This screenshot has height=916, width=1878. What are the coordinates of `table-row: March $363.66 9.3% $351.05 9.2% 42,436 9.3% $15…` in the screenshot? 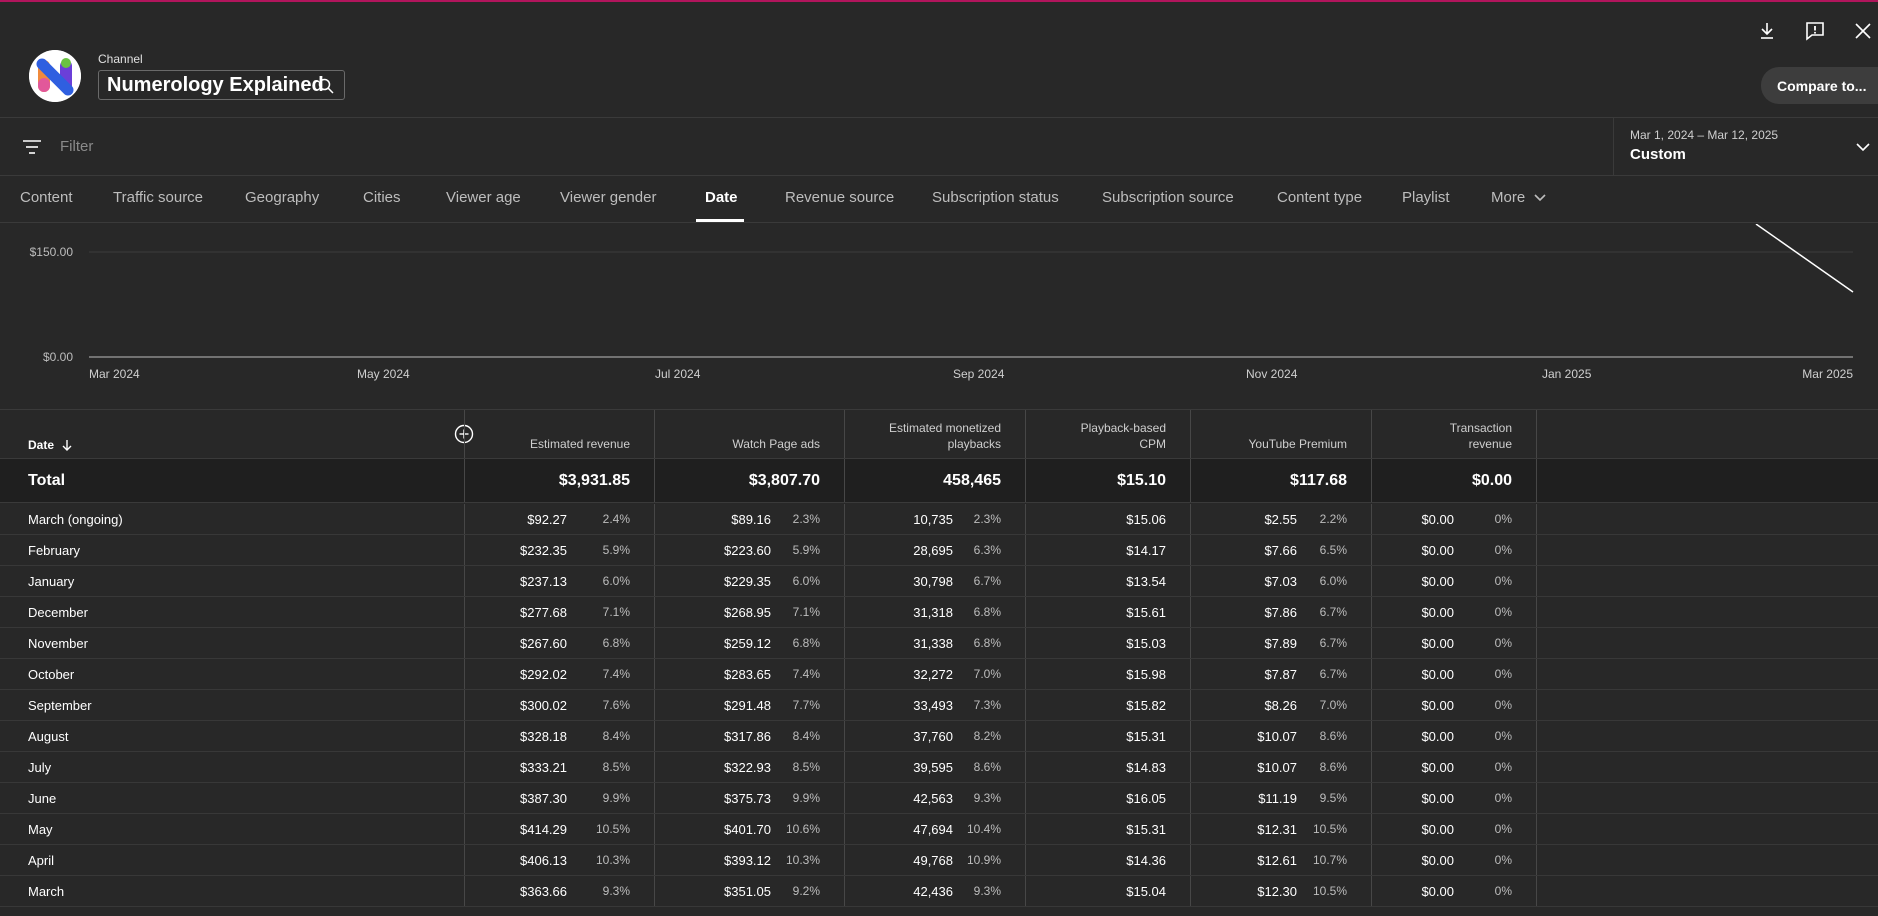 It's located at (939, 891).